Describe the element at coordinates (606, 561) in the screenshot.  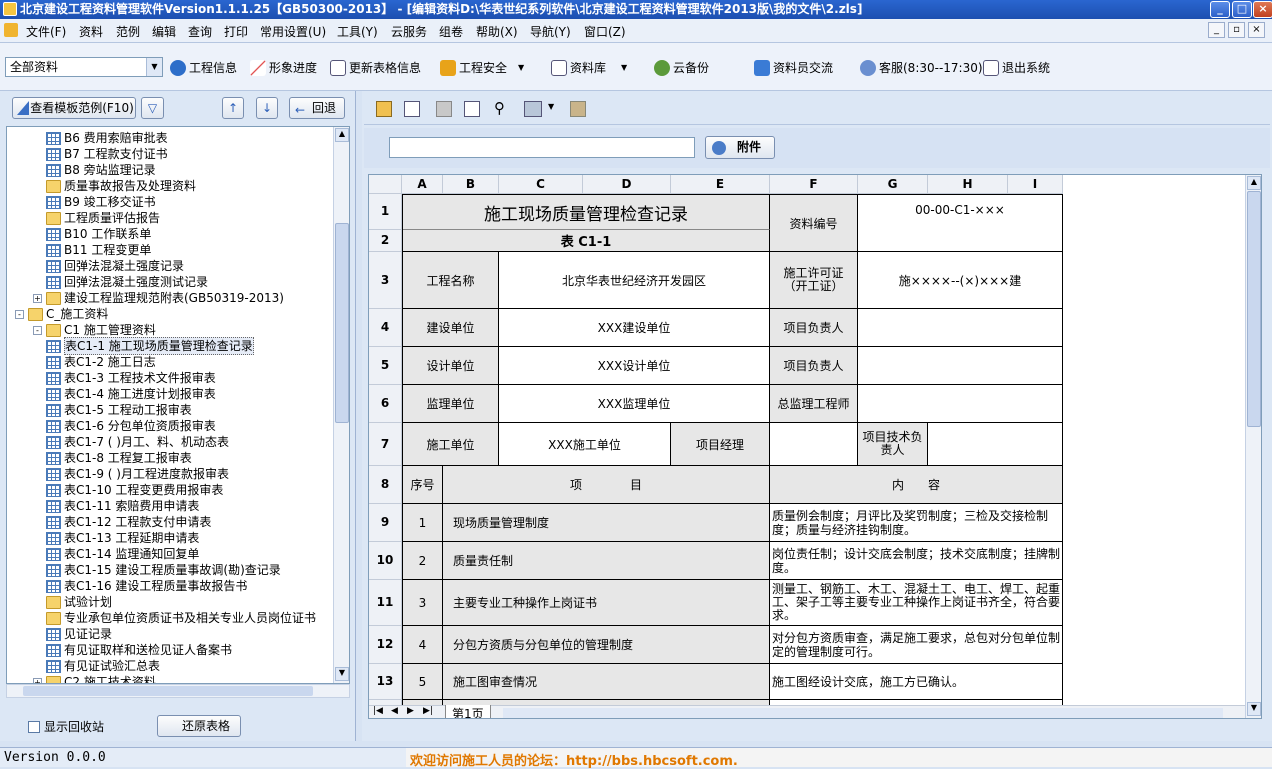
I see `row-item: 质量责任制` at that location.